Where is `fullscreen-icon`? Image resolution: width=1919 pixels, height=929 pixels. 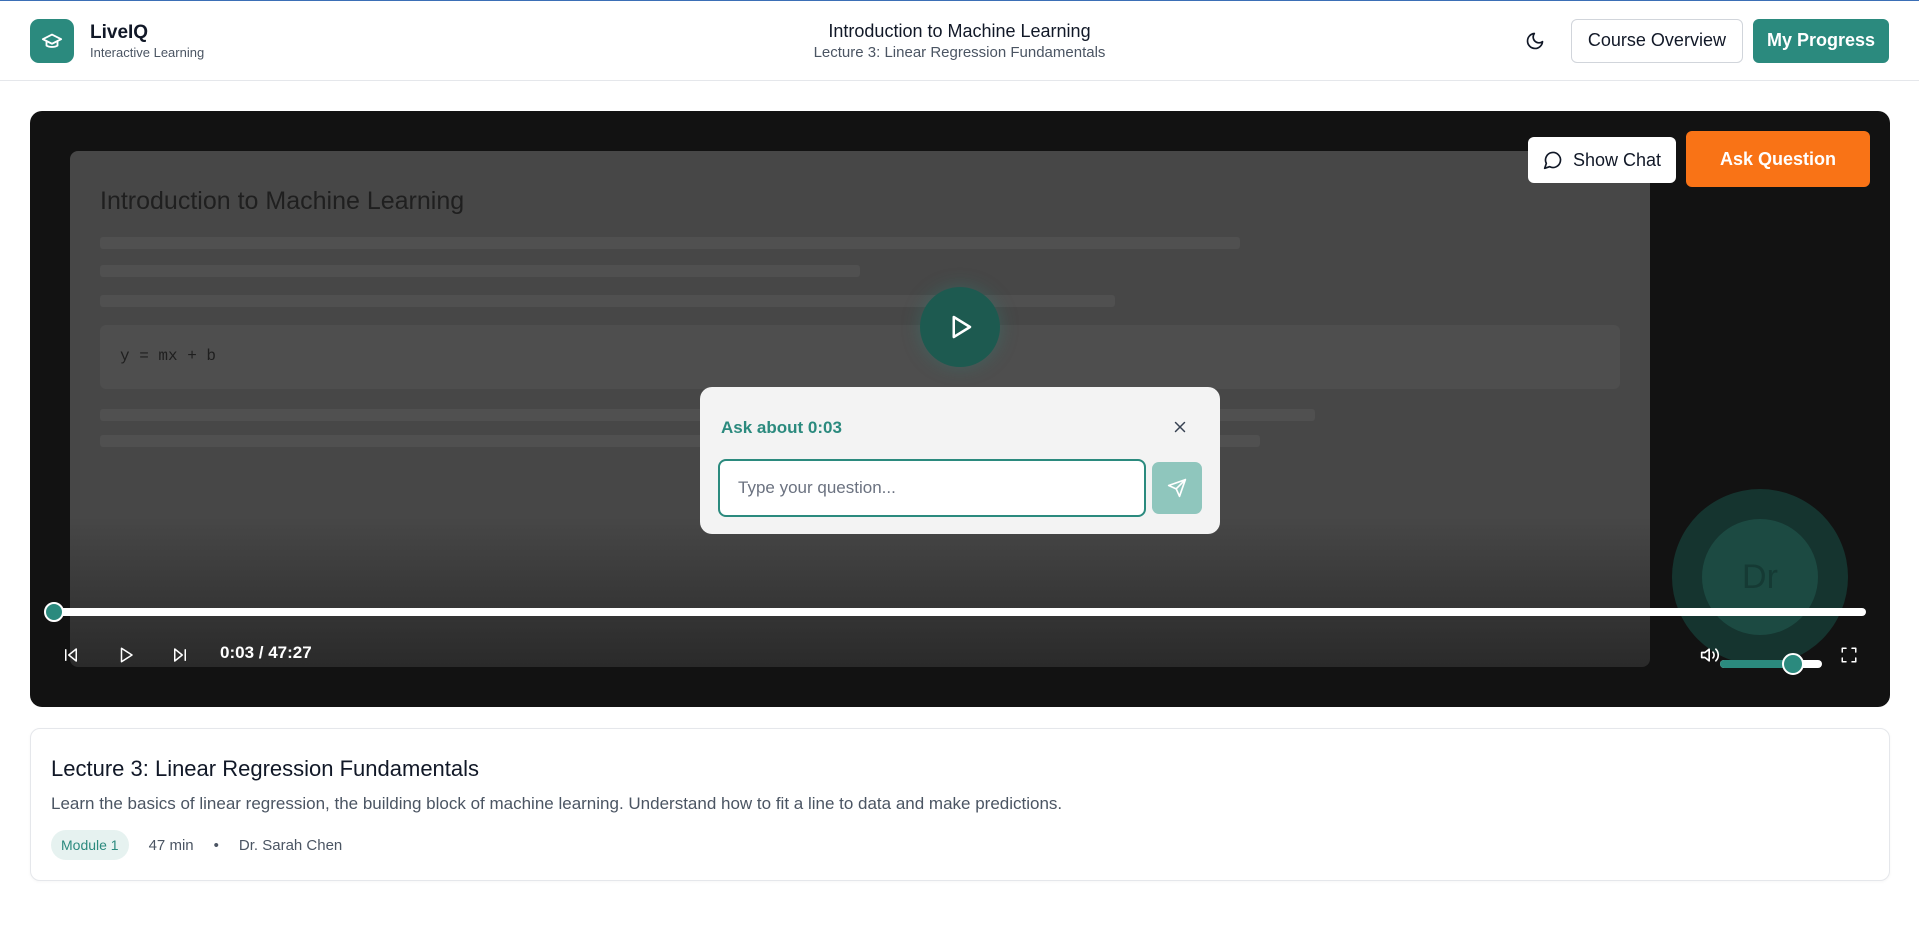
fullscreen-icon is located at coordinates (1849, 655).